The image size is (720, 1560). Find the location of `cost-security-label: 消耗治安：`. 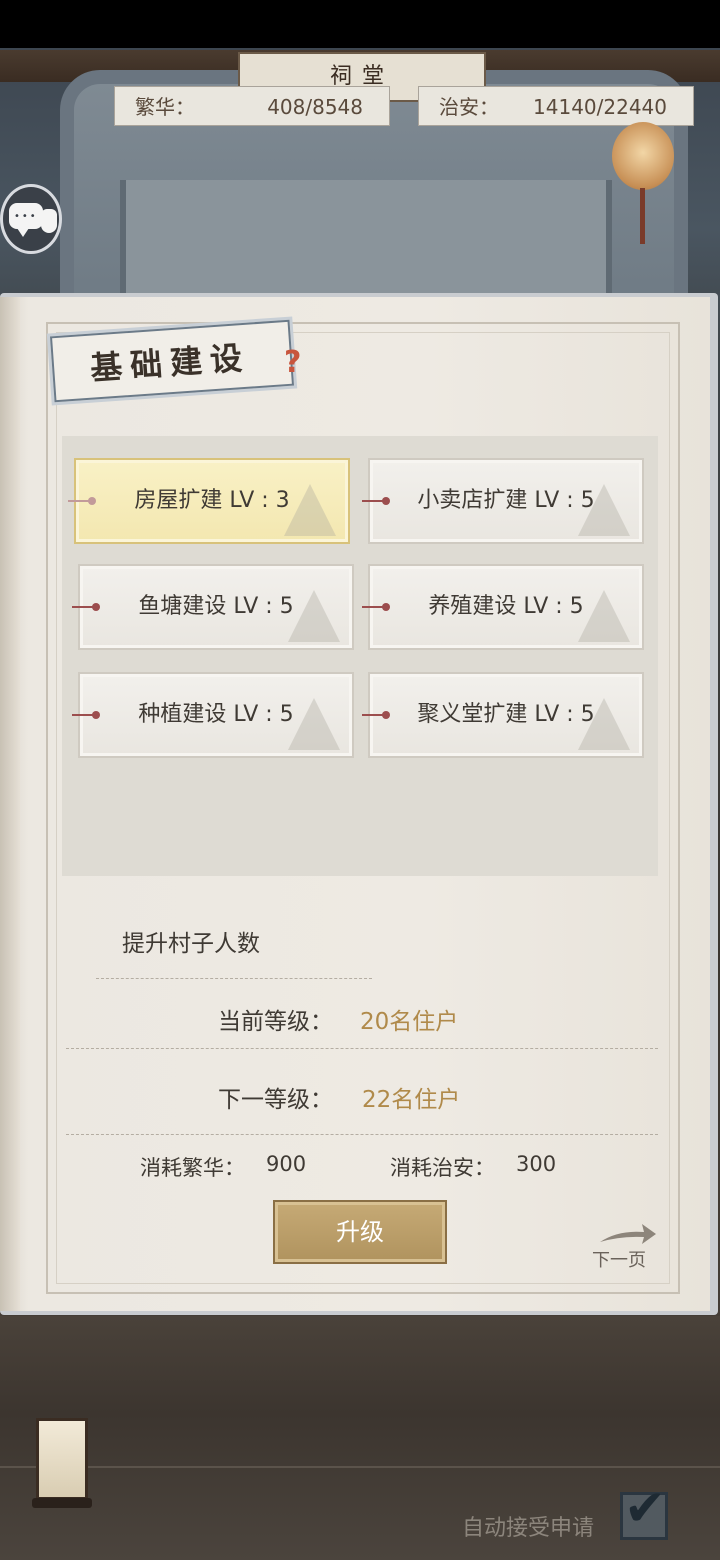

cost-security-label: 消耗治安： is located at coordinates (442, 1168).